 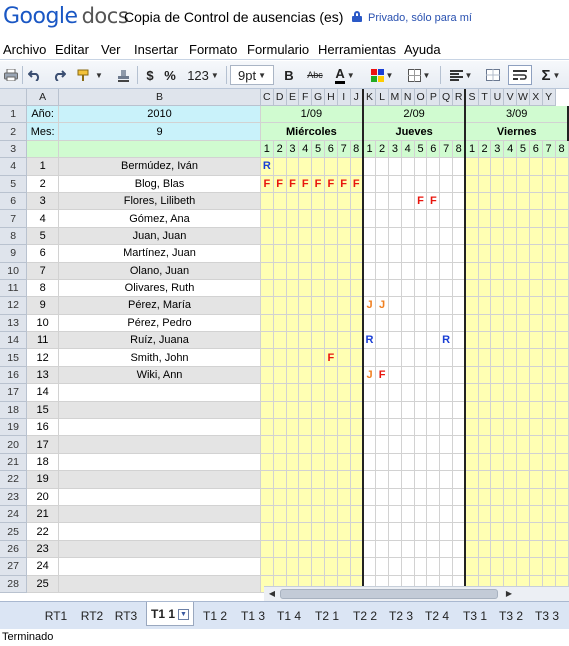 What do you see at coordinates (315, 75) in the screenshot?
I see `strikethrough-button: Abc` at bounding box center [315, 75].